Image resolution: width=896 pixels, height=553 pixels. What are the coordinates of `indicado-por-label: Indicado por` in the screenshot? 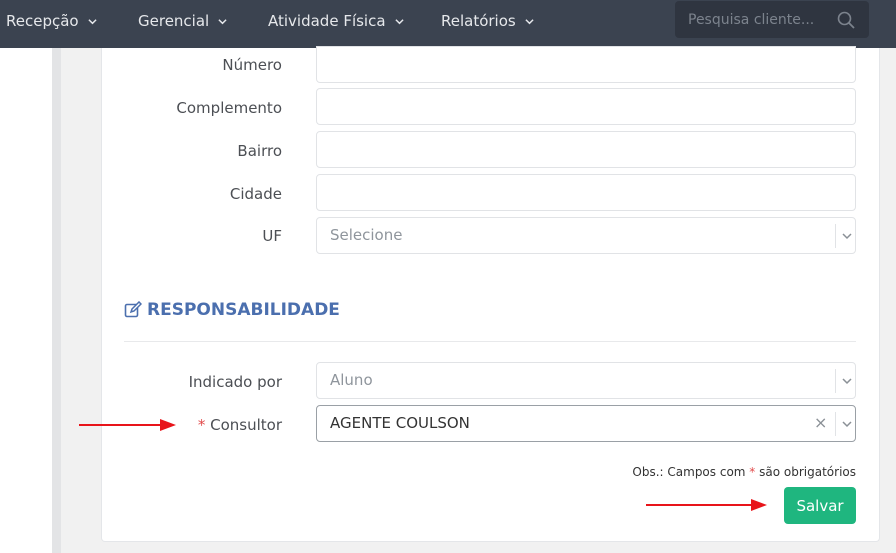 It's located at (235, 382).